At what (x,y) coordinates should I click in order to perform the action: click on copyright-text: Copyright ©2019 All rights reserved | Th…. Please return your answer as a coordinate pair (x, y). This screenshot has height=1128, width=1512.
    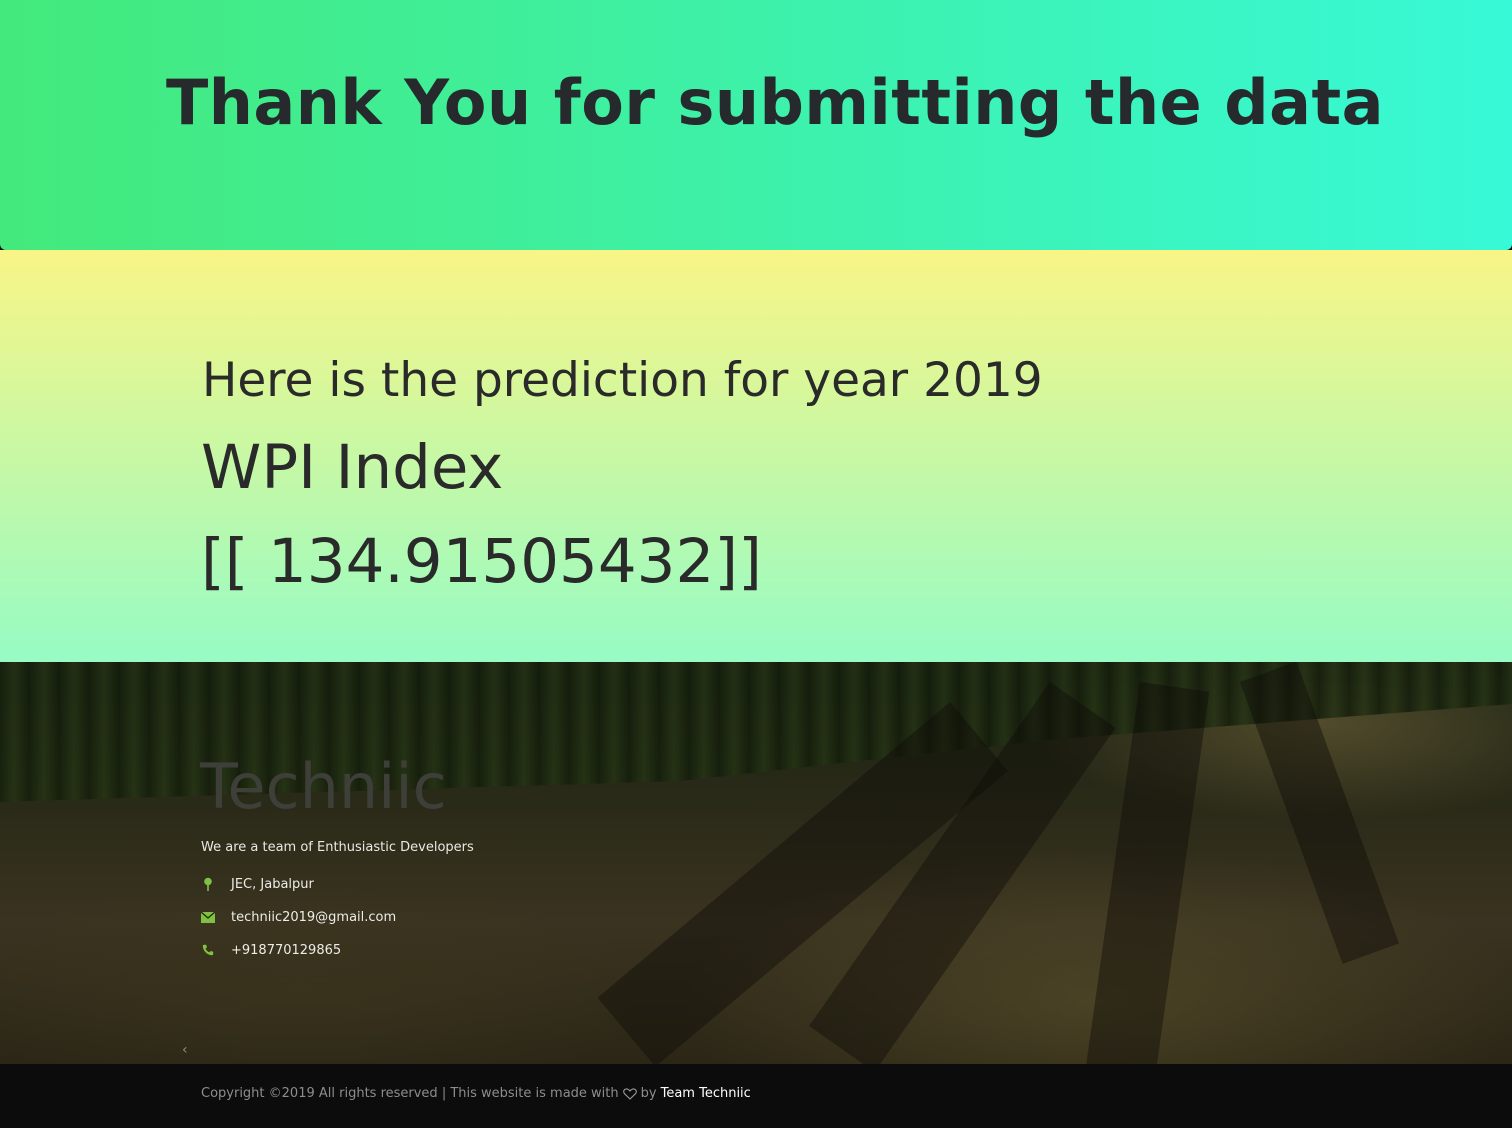
    Looking at the image, I should click on (410, 1093).